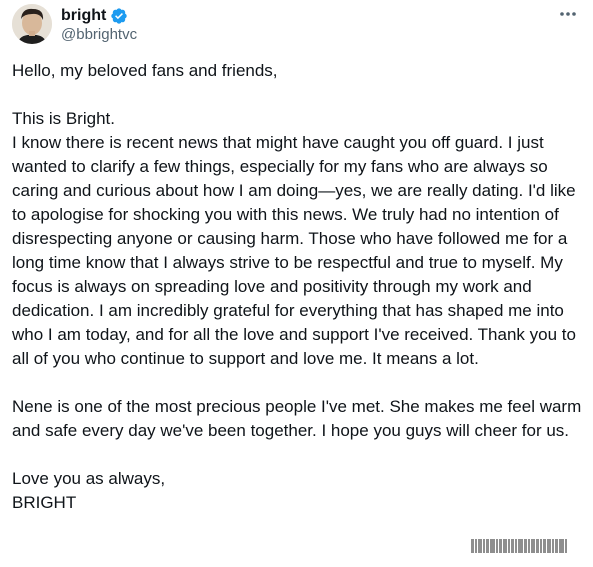  I want to click on more-options-icon, so click(568, 14).